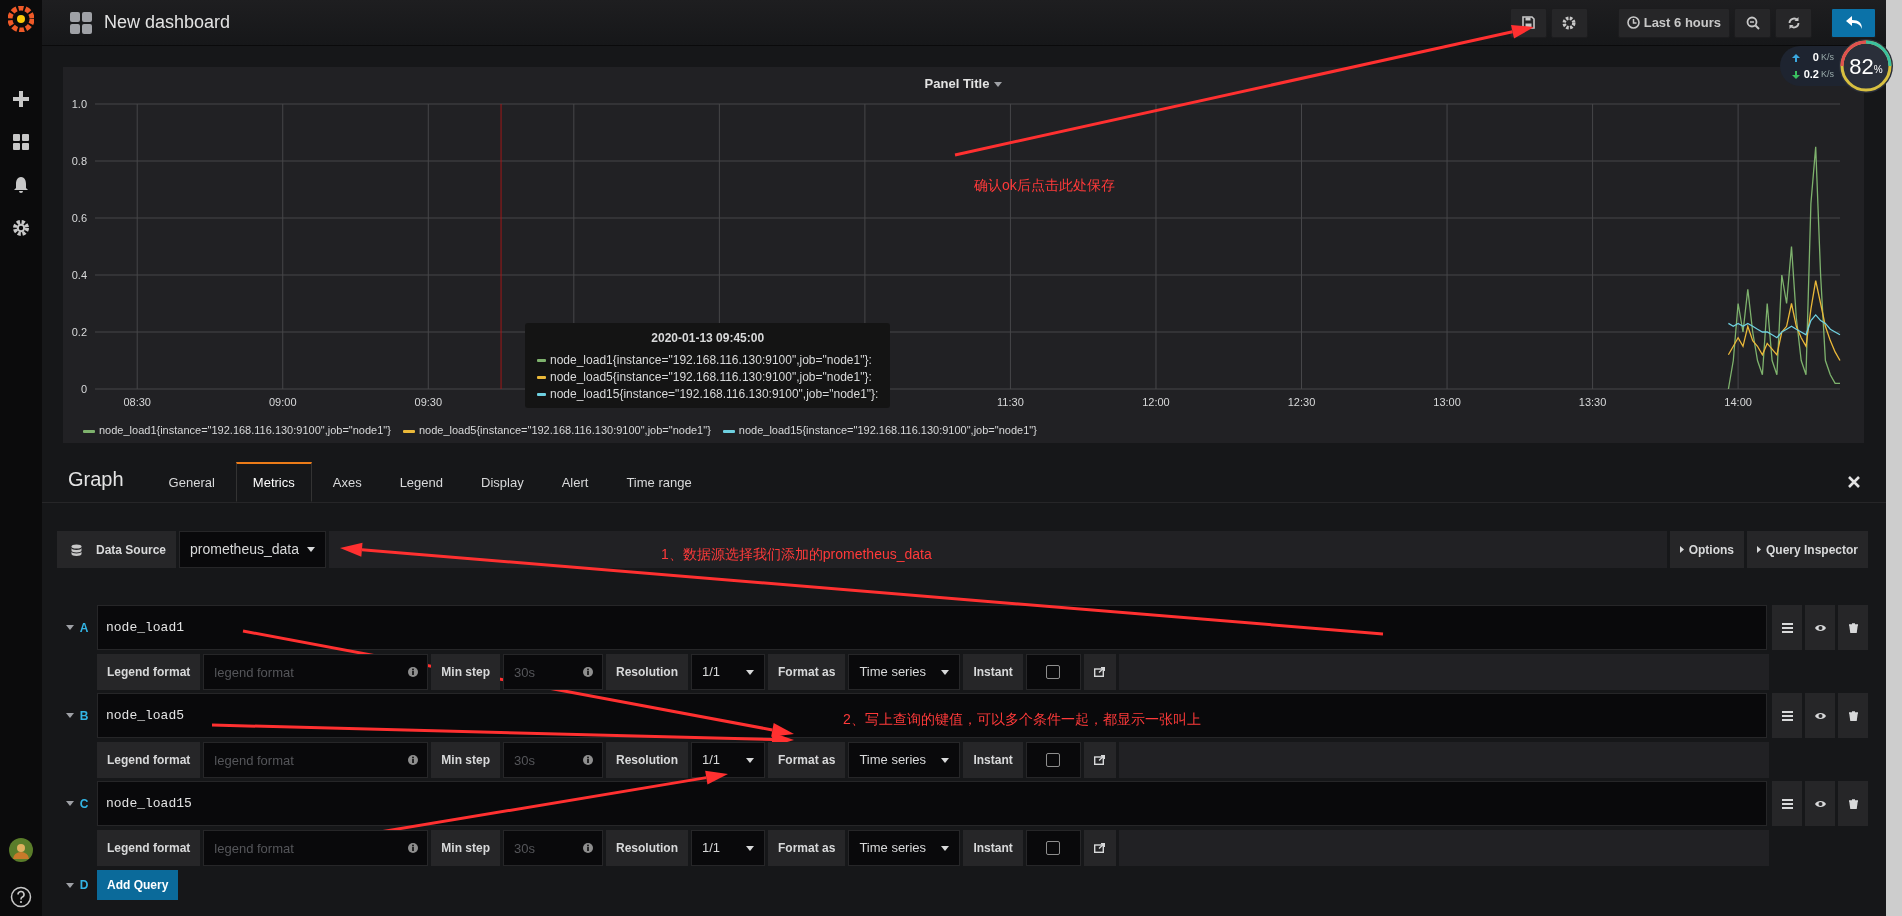  I want to click on tooltip-series: node_load15{instance="192.168.116.130:9100",job="node1"}:, so click(714, 394).